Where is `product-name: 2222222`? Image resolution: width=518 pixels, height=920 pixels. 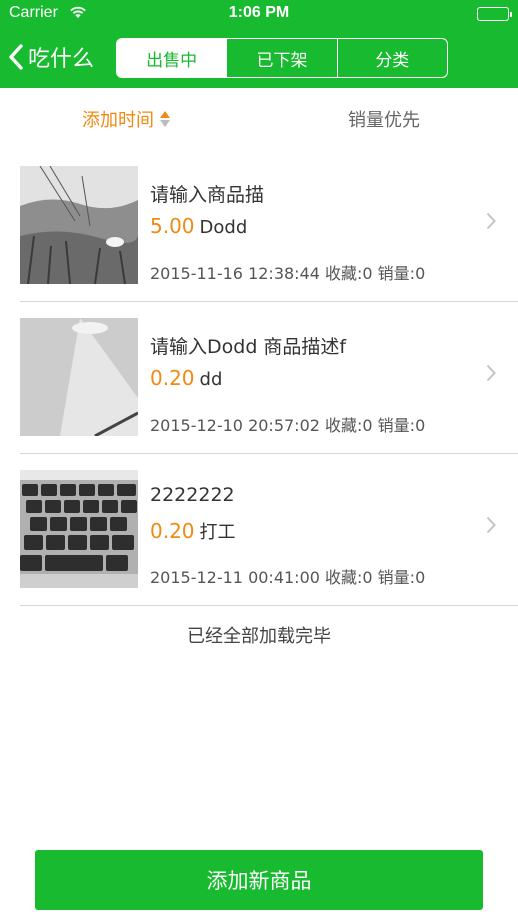 product-name: 2222222 is located at coordinates (192, 495).